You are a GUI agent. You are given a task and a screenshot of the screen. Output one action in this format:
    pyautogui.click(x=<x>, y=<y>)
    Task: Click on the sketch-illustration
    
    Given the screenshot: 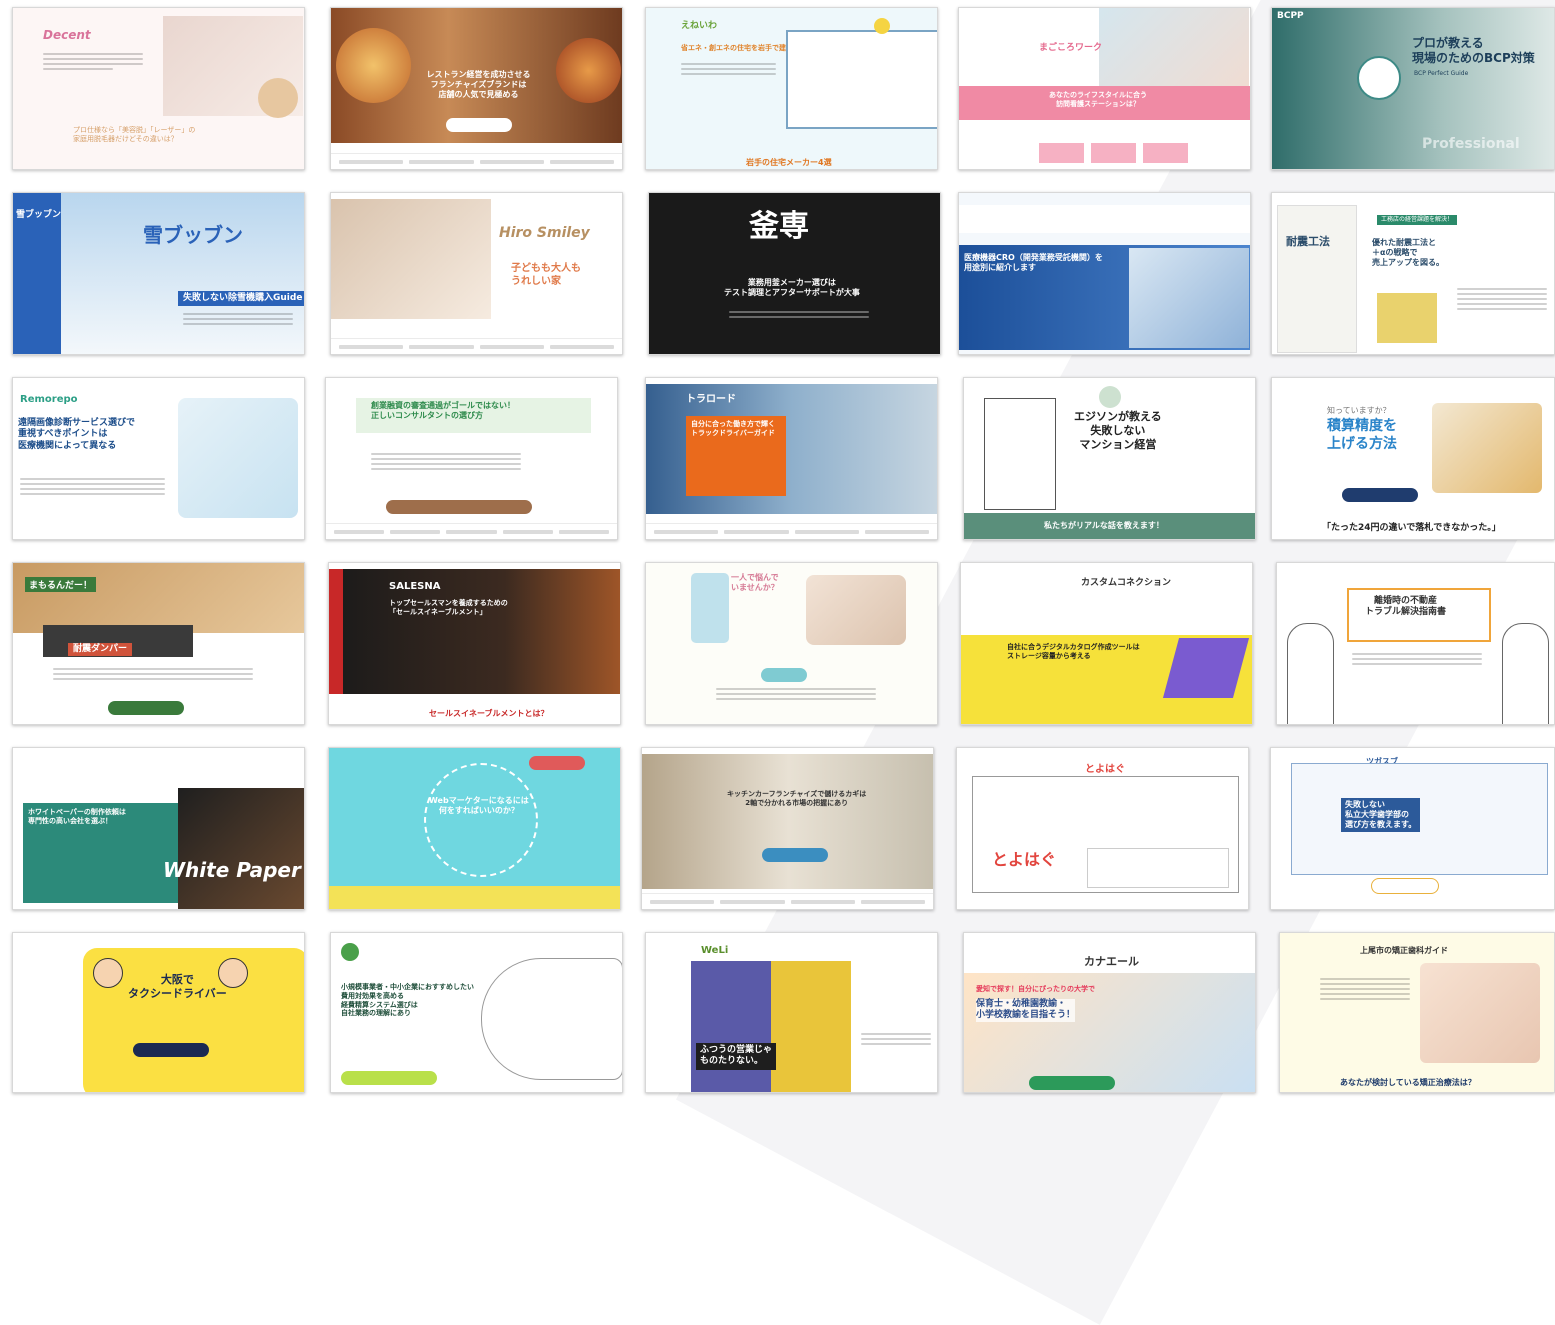 What is the action you would take?
    pyautogui.click(x=551, y=1019)
    